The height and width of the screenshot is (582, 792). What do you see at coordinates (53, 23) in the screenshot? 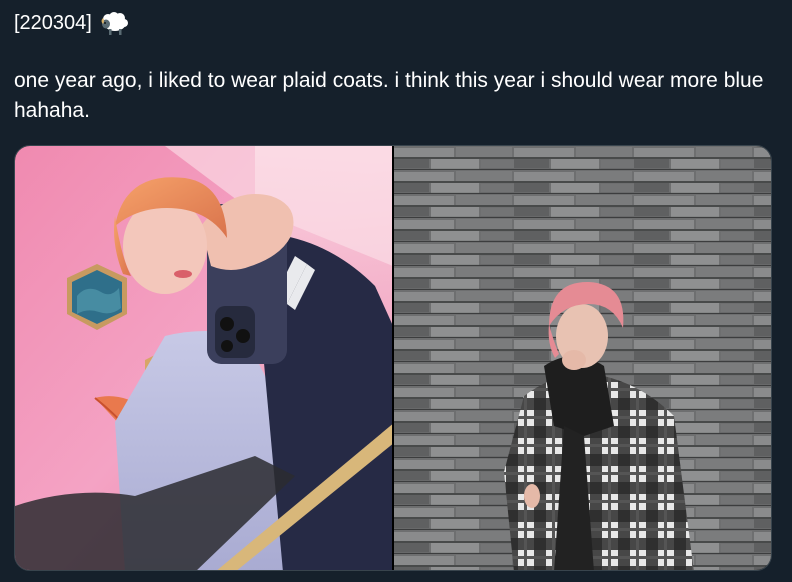
I see `tweet-date-tag: [220304]` at bounding box center [53, 23].